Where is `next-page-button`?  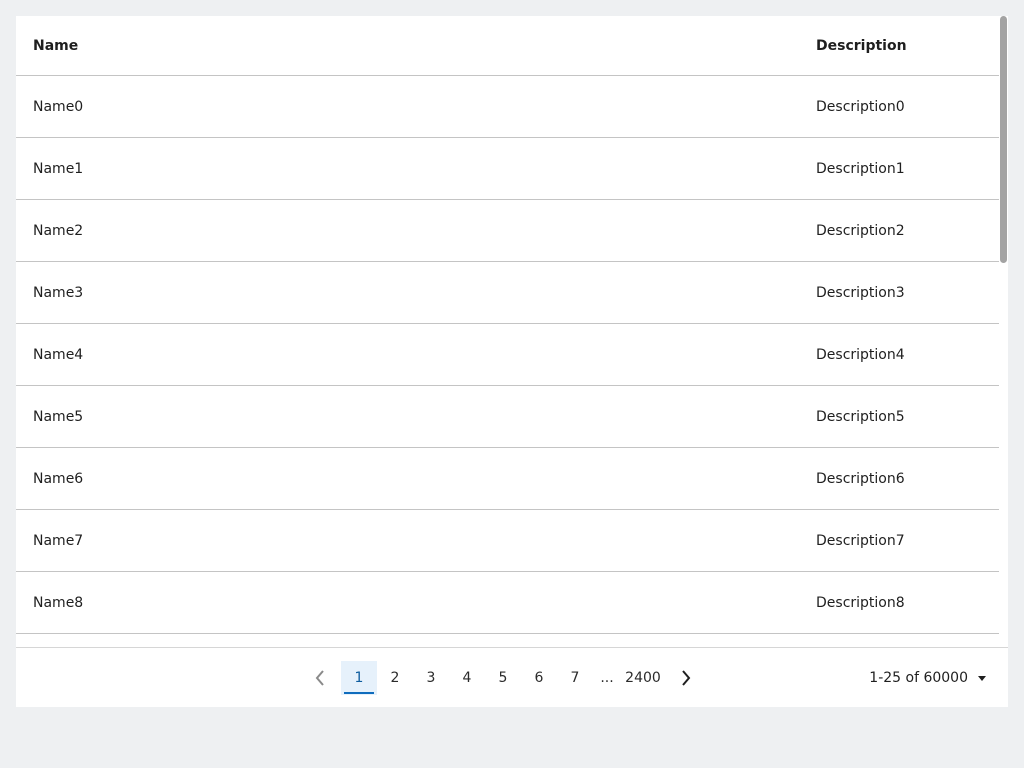
next-page-button is located at coordinates (686, 678).